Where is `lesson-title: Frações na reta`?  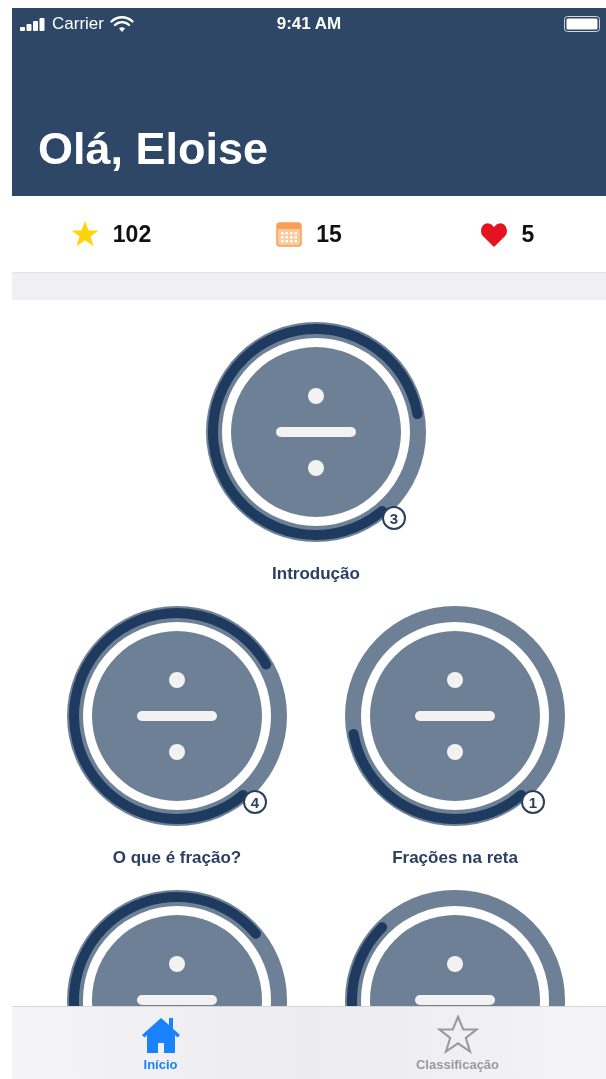
lesson-title: Frações na reta is located at coordinates (455, 858).